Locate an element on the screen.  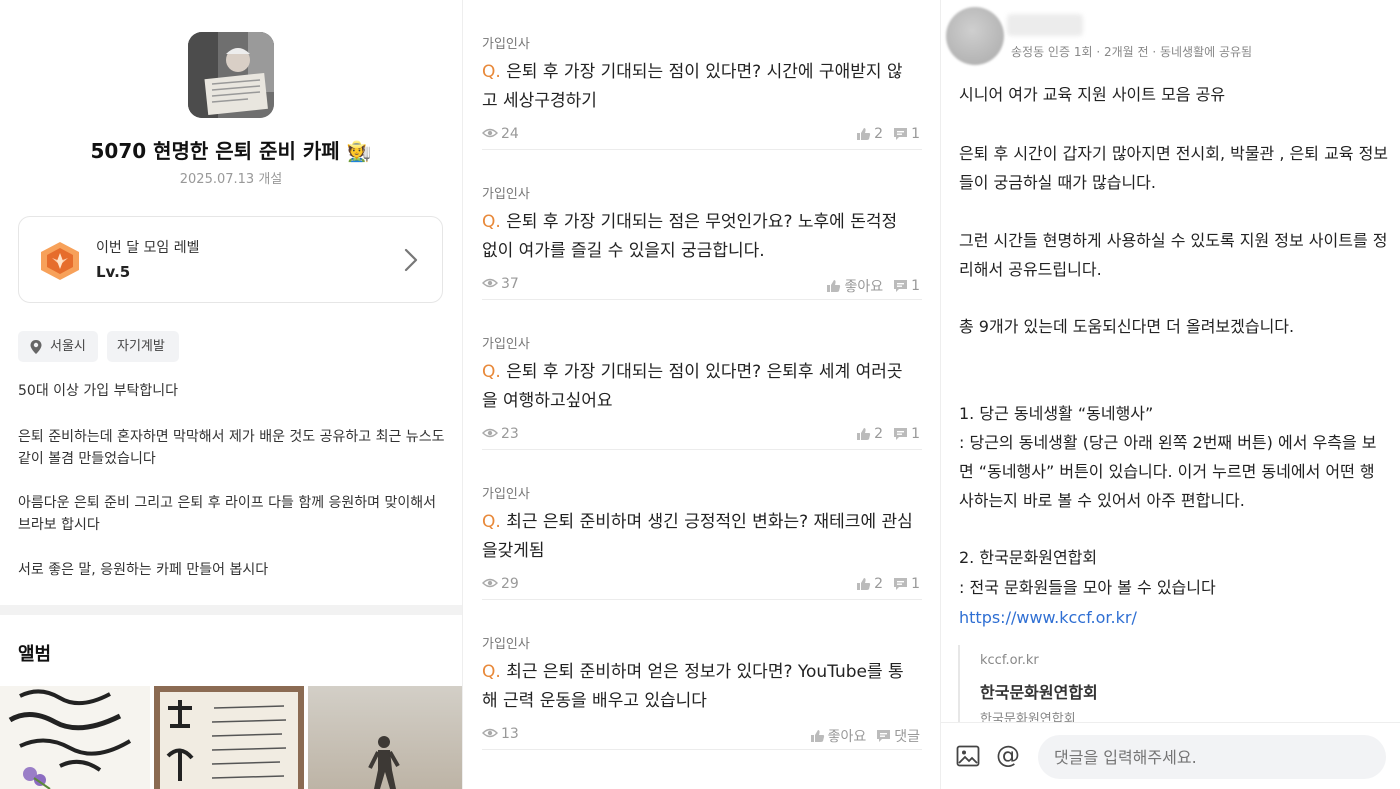
album-photo-calligraphy is located at coordinates (75, 737).